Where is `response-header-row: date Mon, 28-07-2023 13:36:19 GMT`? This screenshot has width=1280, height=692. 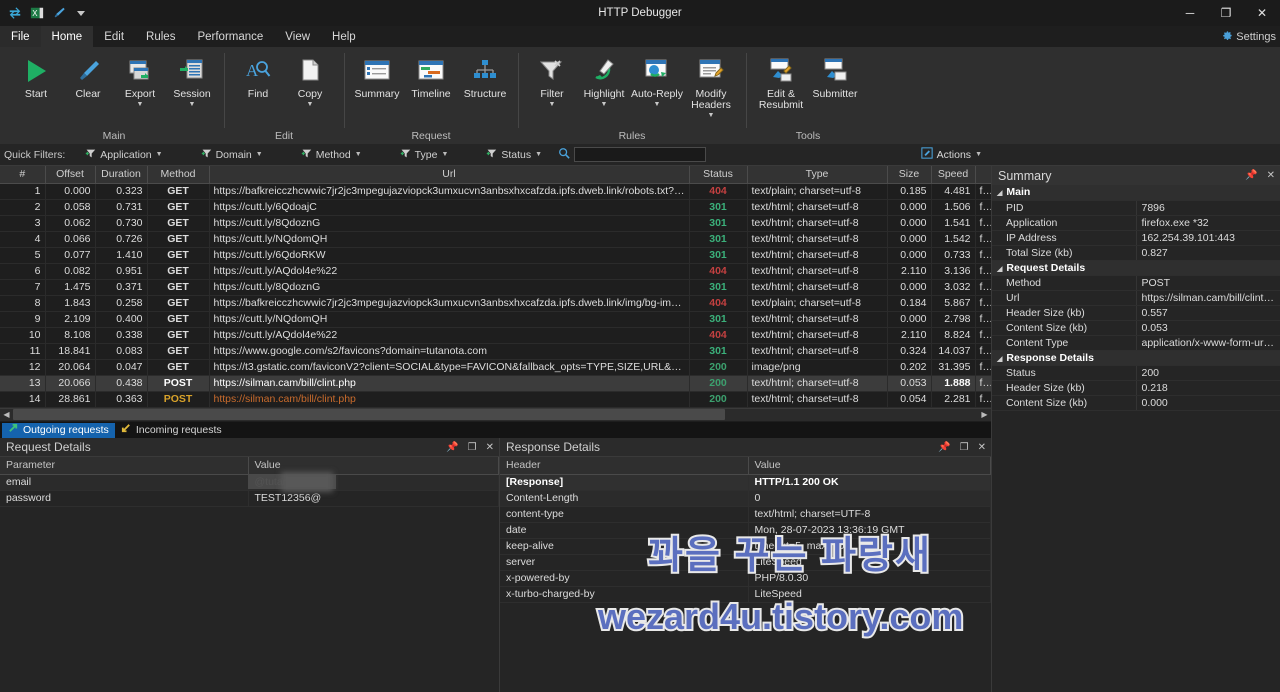
response-header-row: date Mon, 28-07-2023 13:36:19 GMT is located at coordinates (745, 530).